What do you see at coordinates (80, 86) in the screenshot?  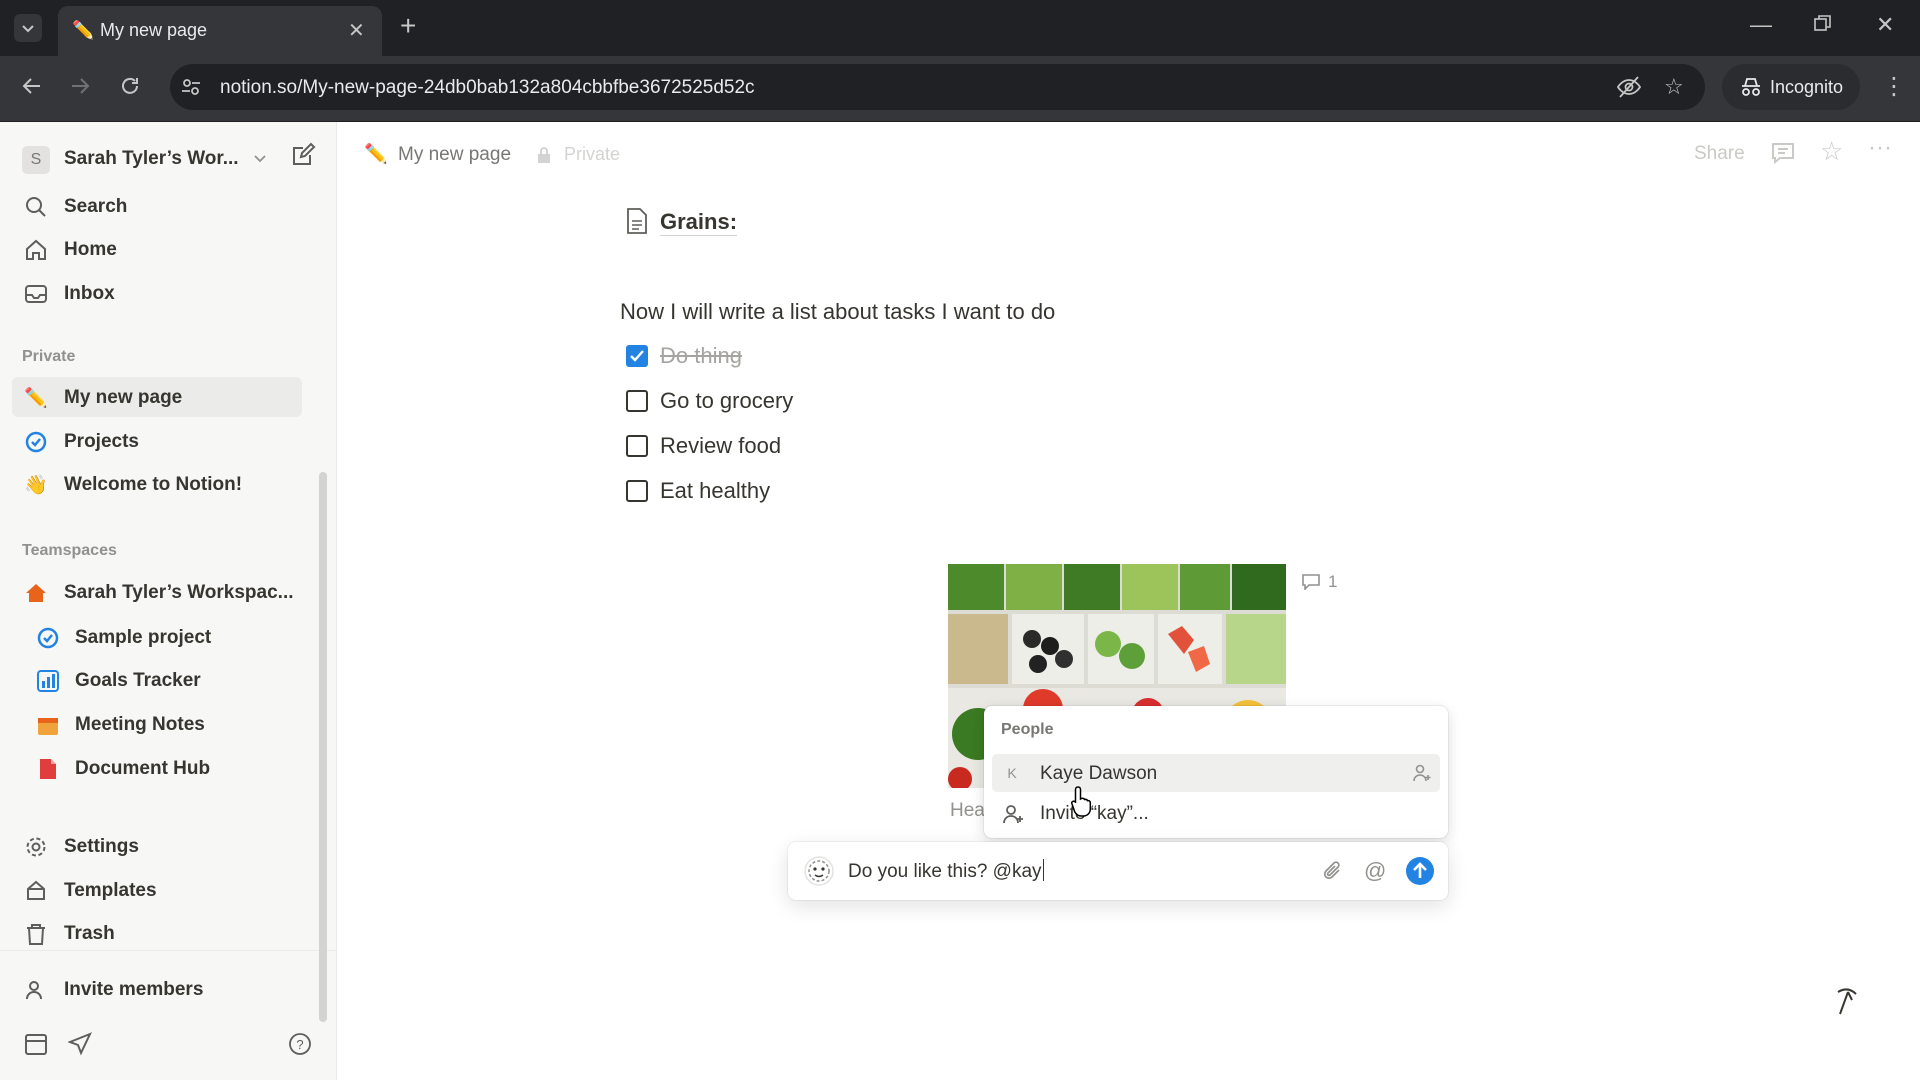 I see `forward-icon` at bounding box center [80, 86].